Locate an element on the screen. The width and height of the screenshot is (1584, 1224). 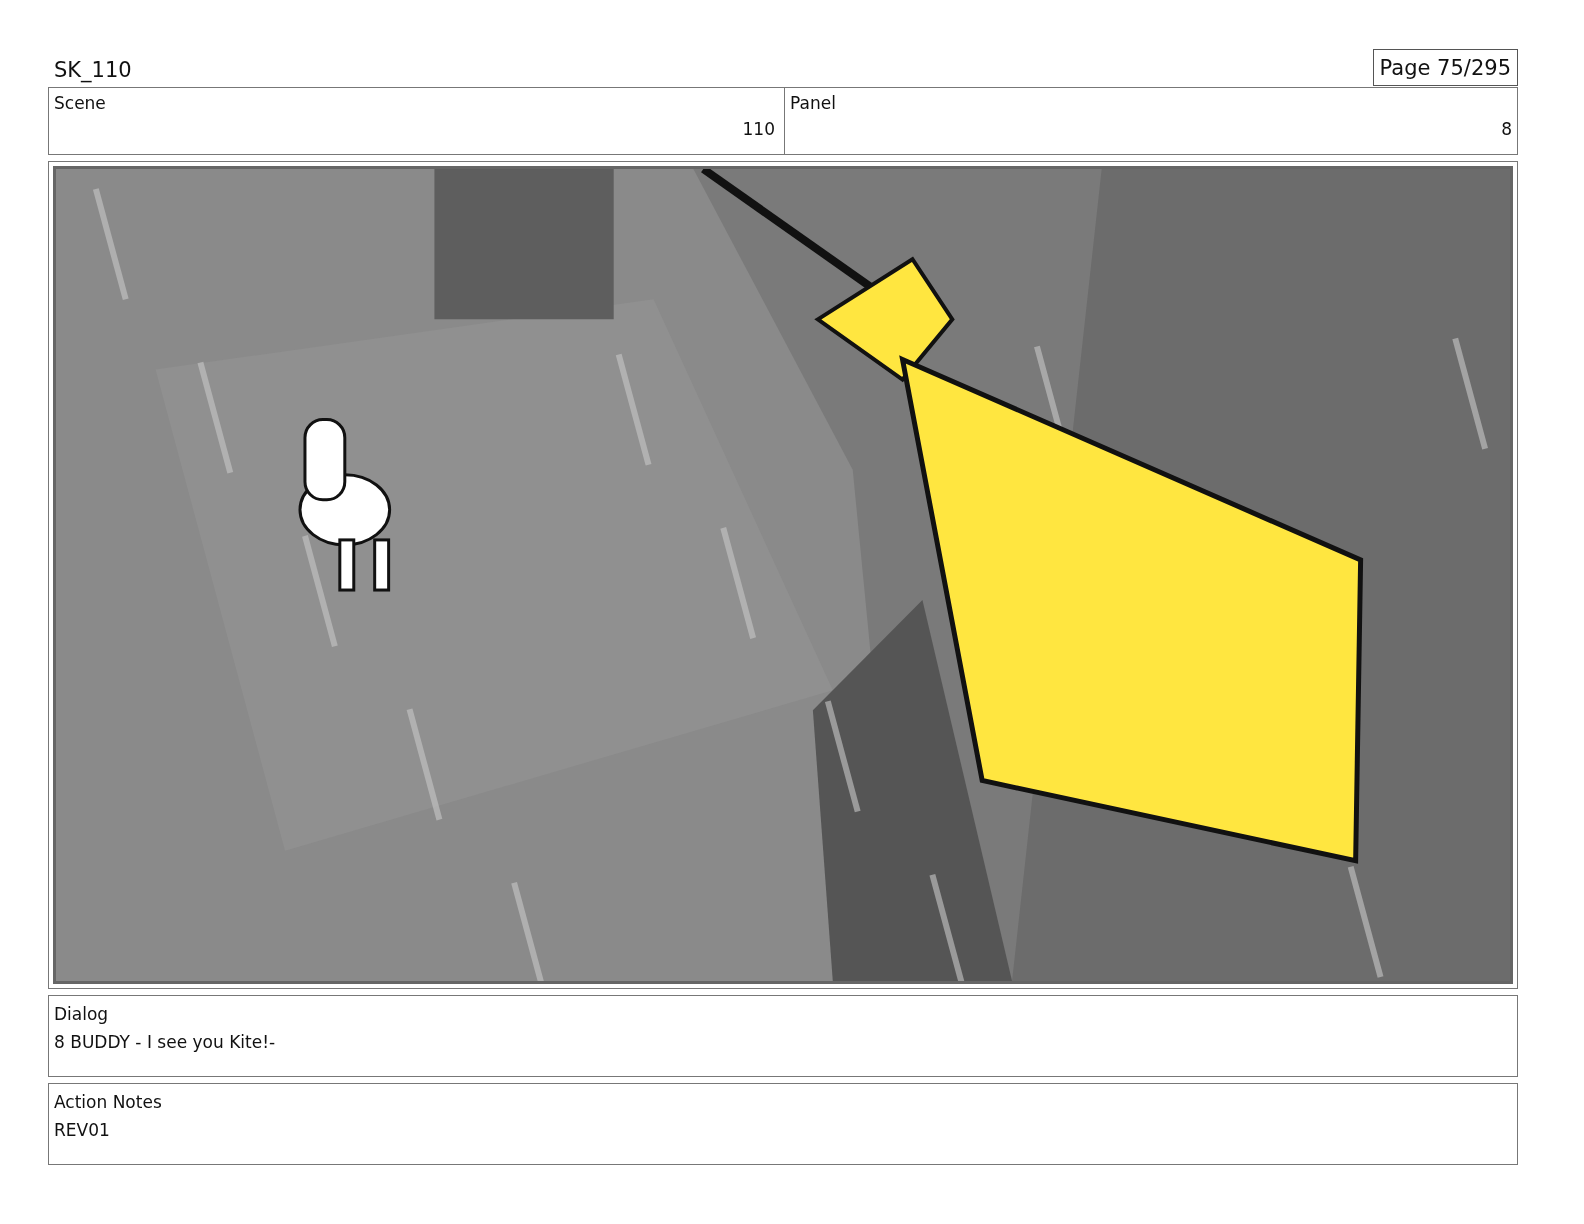
page-title: SK_110 is located at coordinates (92, 71).